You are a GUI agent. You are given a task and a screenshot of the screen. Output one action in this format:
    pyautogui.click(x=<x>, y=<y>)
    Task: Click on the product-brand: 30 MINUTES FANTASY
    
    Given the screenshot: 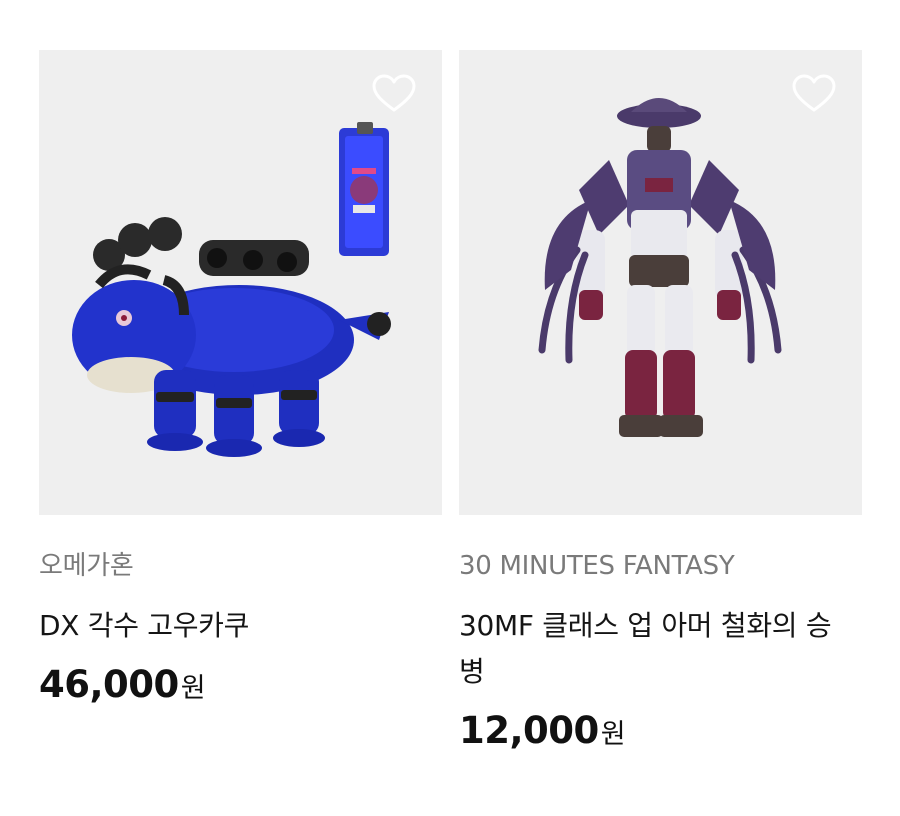 What is the action you would take?
    pyautogui.click(x=597, y=566)
    